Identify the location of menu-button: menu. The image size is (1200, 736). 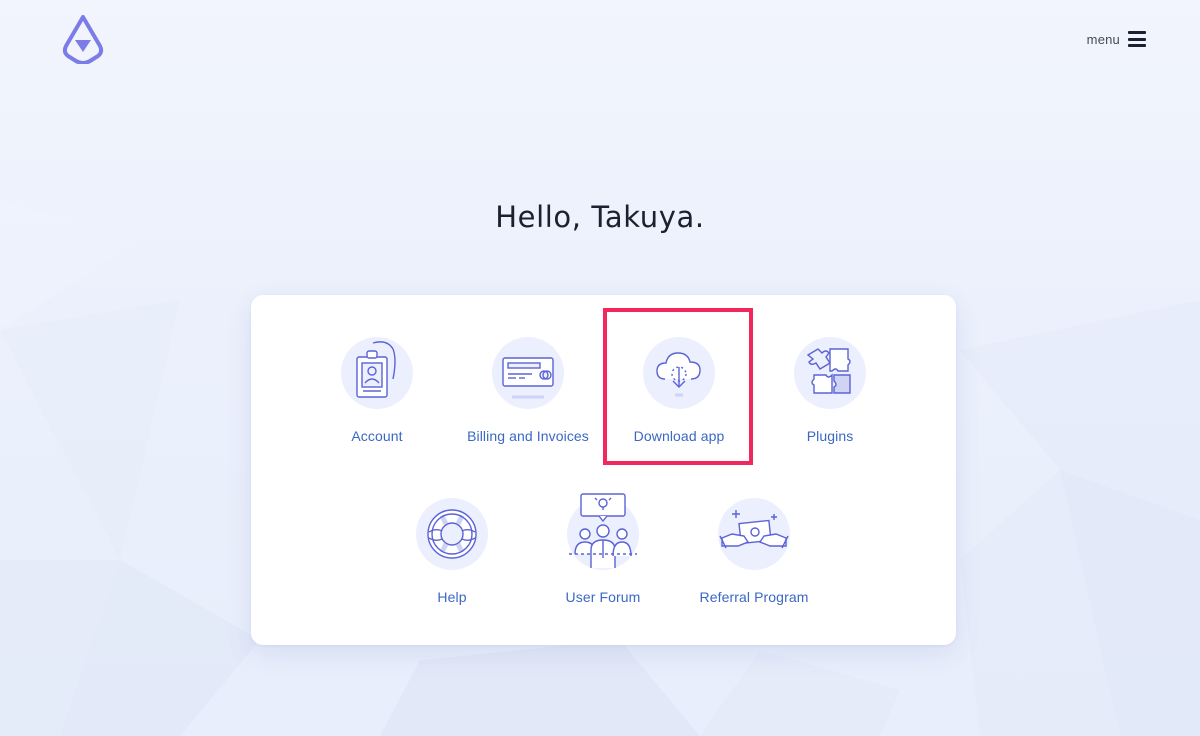
(1116, 39).